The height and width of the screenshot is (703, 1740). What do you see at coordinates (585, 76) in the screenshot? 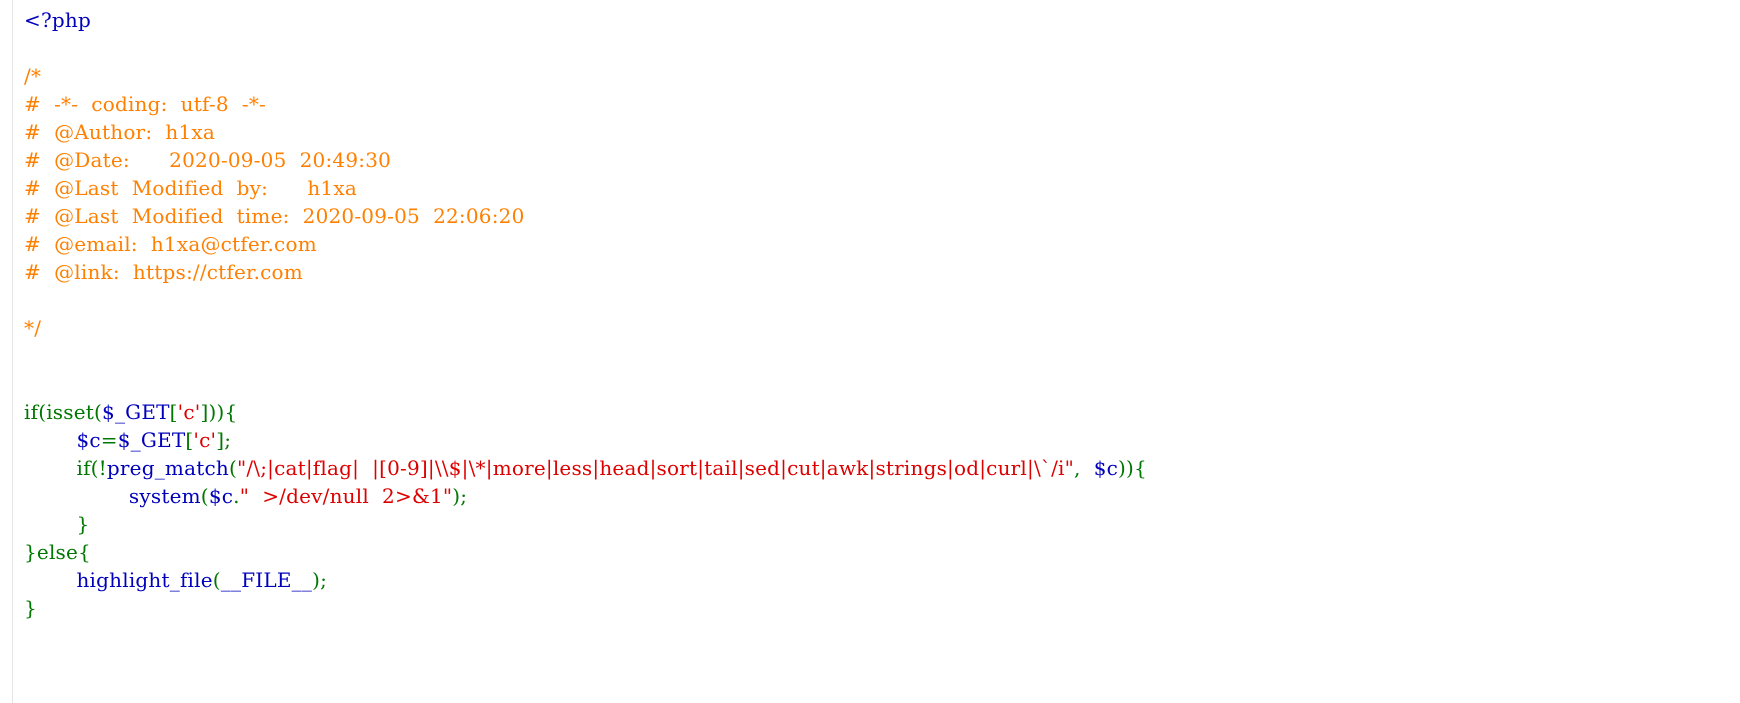
I see `code-line-3: /*` at bounding box center [585, 76].